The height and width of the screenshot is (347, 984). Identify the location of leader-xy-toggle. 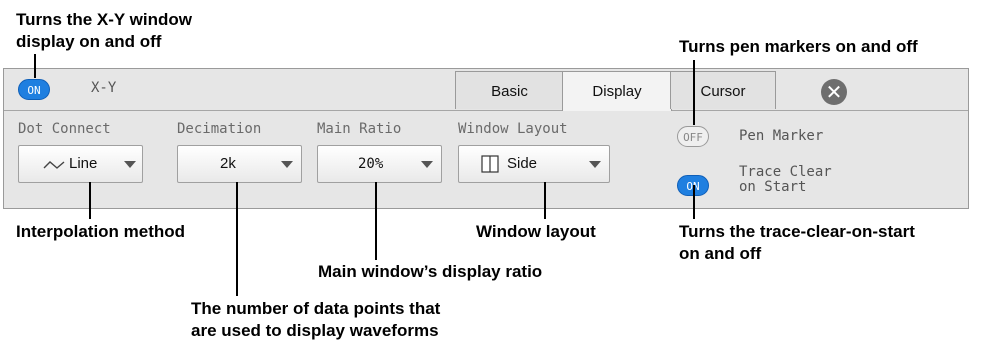
(35, 66).